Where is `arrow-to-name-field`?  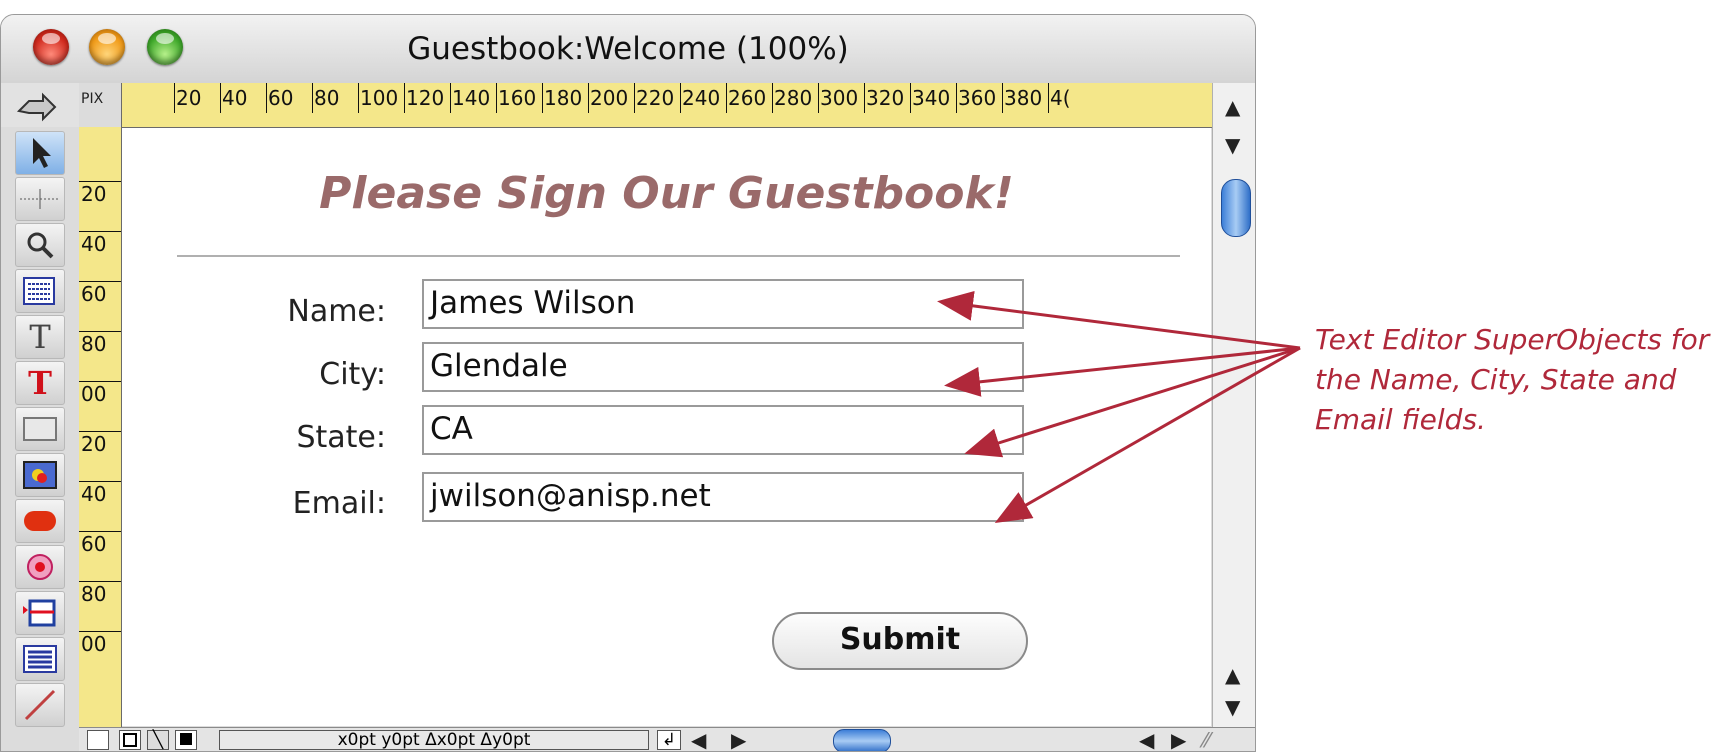
arrow-to-name-field is located at coordinates (1119, 320).